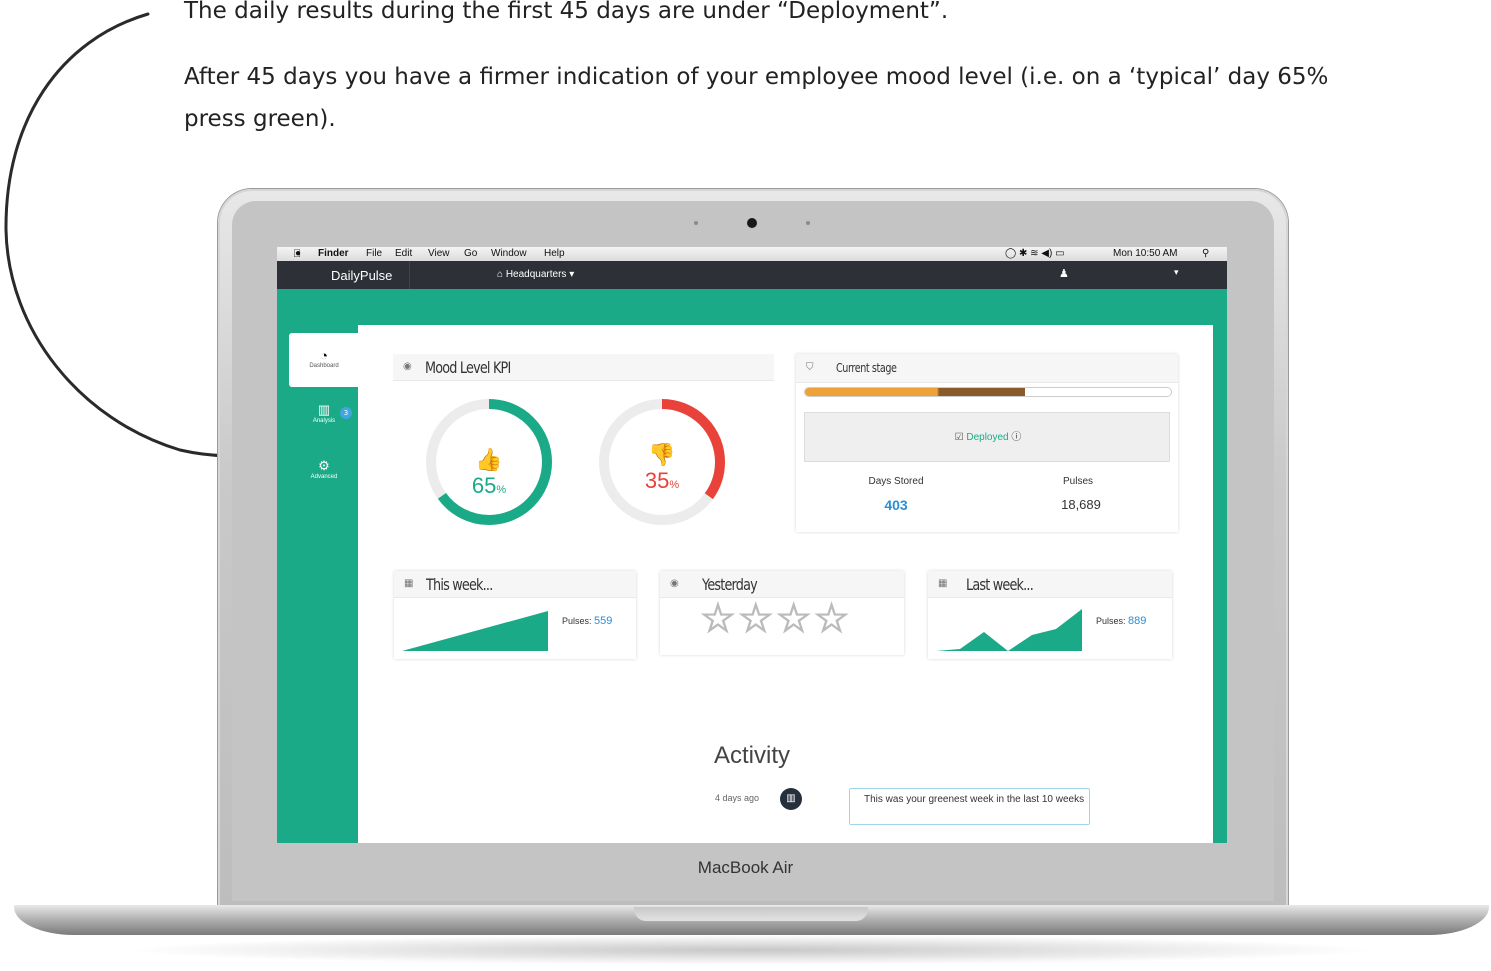  What do you see at coordinates (1050, 584) in the screenshot?
I see `last-week-header` at bounding box center [1050, 584].